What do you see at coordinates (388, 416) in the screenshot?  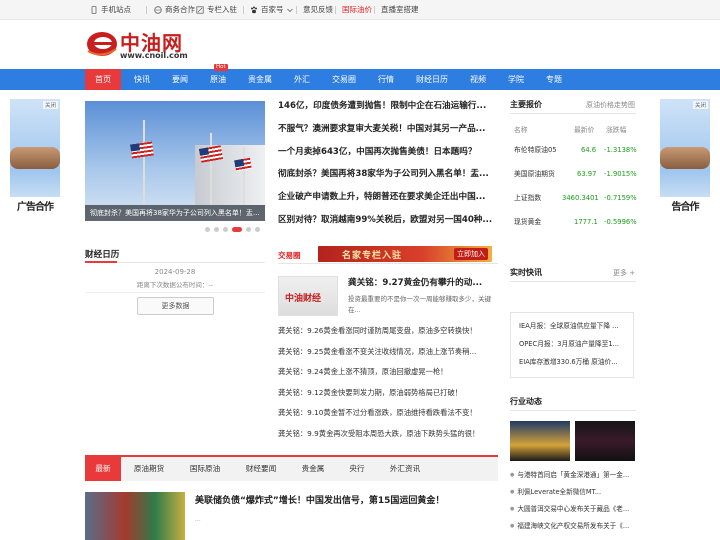 I see `list-item: 龚关铭：9.10黄金暂不过分看涨跌，原油维持看跌看法不变！` at bounding box center [388, 416].